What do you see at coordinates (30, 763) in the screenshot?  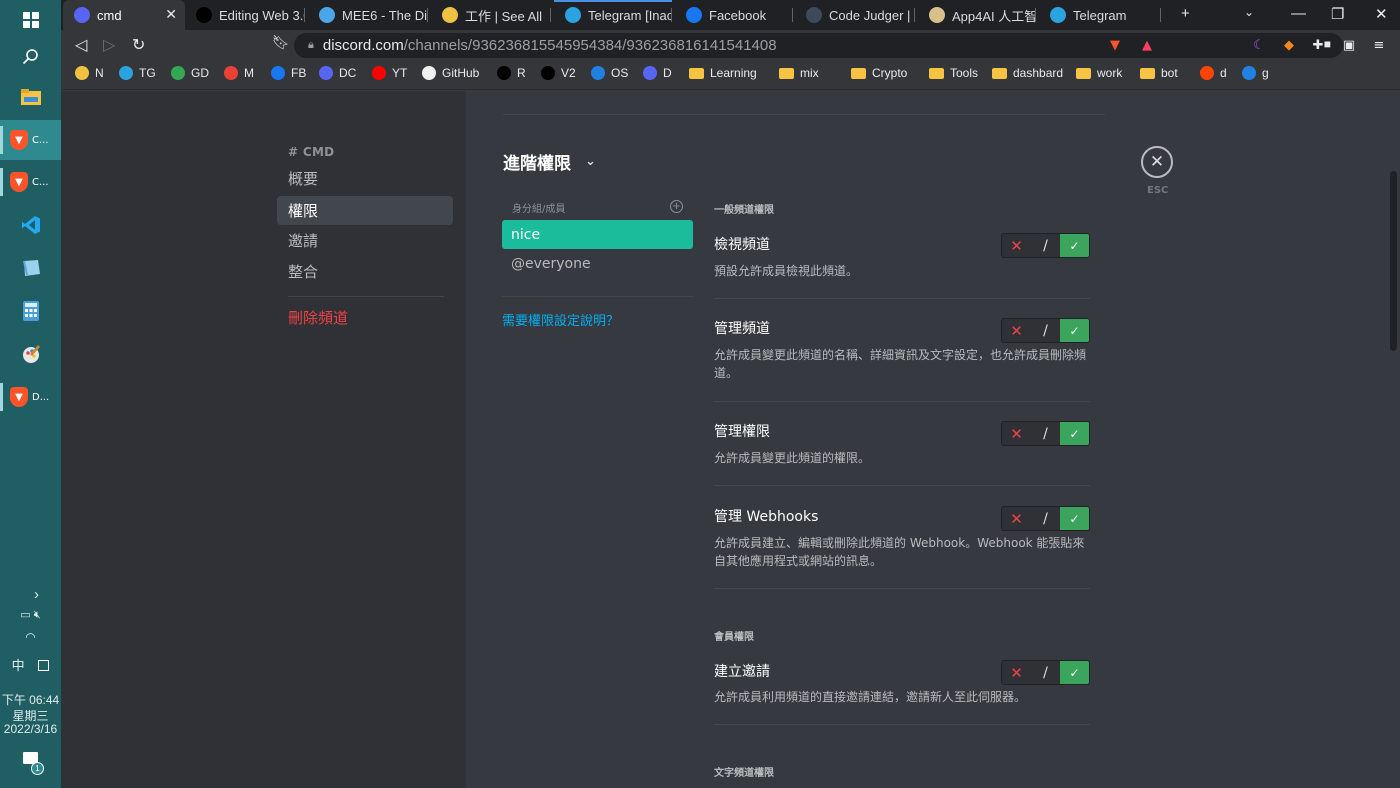 I see `notification-center-icon: 1` at bounding box center [30, 763].